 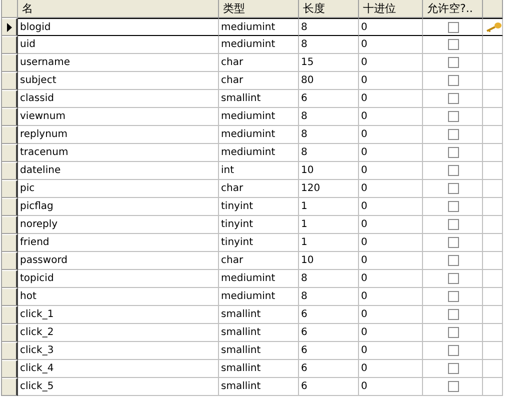 What do you see at coordinates (259, 9) in the screenshot?
I see `column-header: 类型` at bounding box center [259, 9].